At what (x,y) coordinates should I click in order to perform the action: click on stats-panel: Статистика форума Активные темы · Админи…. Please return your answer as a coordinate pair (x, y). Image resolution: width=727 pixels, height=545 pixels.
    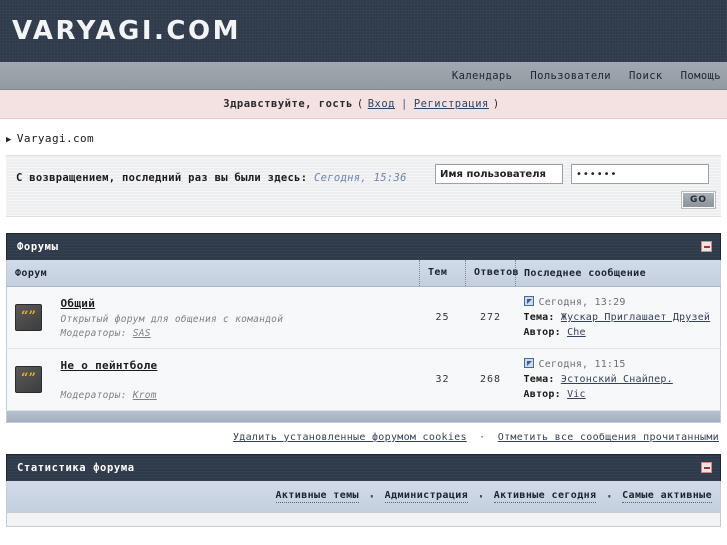
    Looking at the image, I should click on (363, 490).